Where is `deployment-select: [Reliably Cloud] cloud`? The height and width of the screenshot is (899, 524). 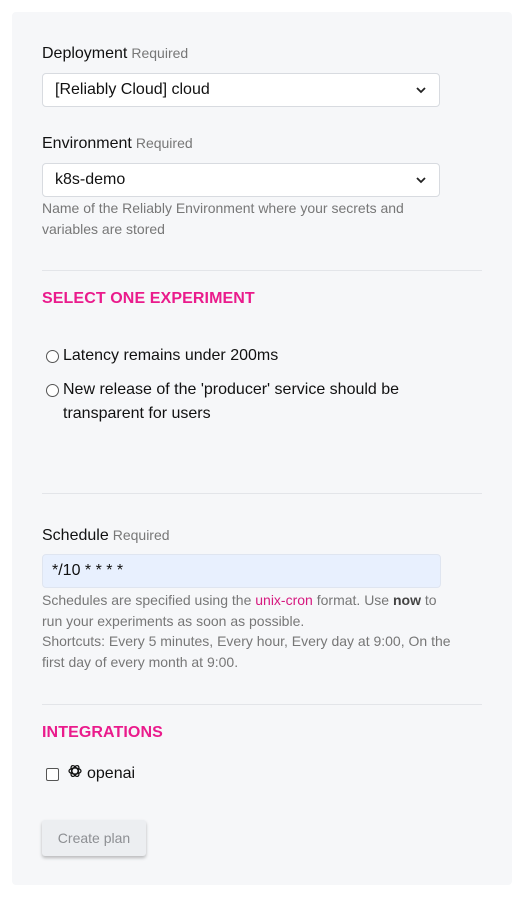 deployment-select: [Reliably Cloud] cloud is located at coordinates (241, 90).